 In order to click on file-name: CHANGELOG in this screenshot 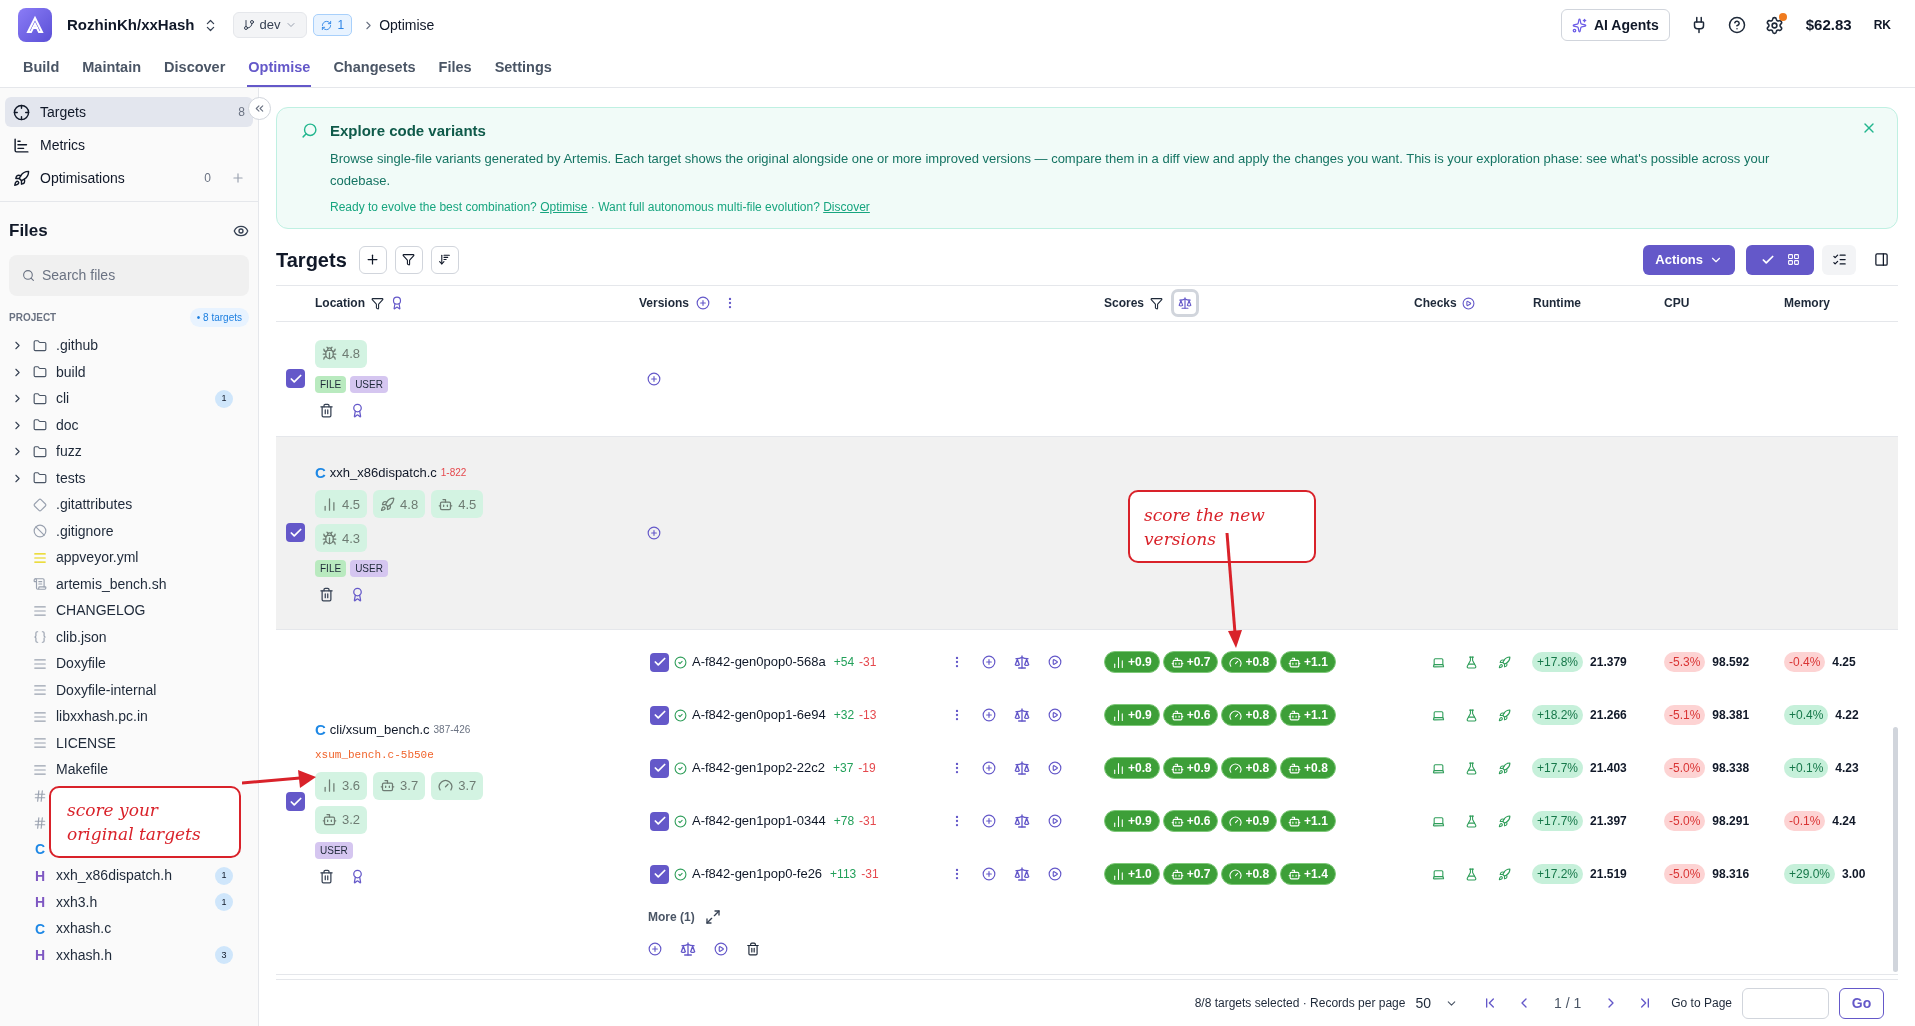, I will do `click(144, 611)`.